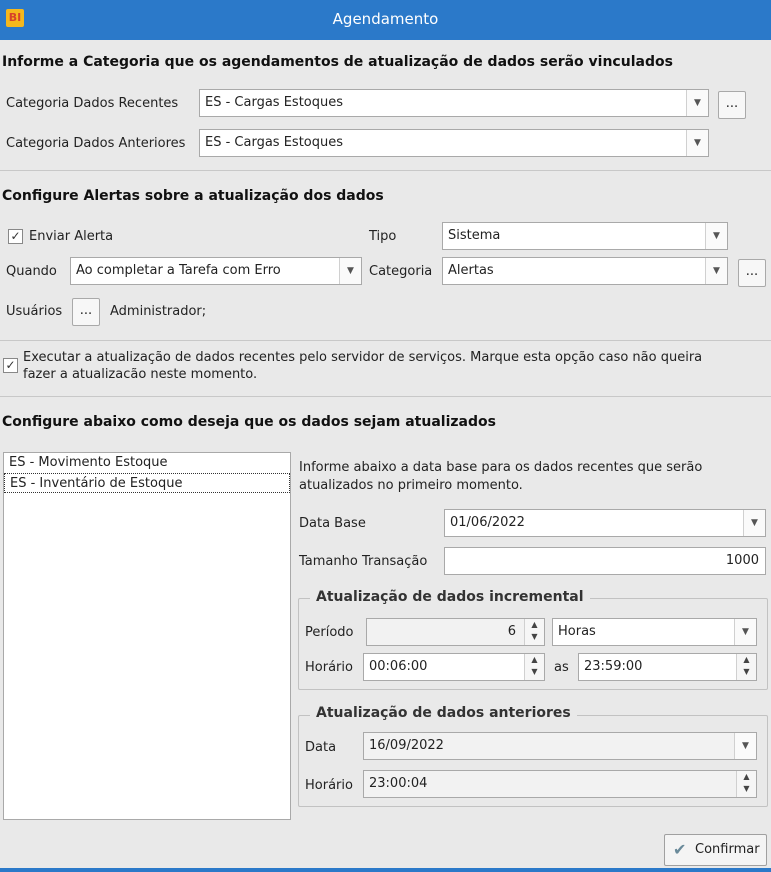 The width and height of the screenshot is (771, 872). What do you see at coordinates (329, 785) in the screenshot?
I see `horario-anteriores-label: Horário` at bounding box center [329, 785].